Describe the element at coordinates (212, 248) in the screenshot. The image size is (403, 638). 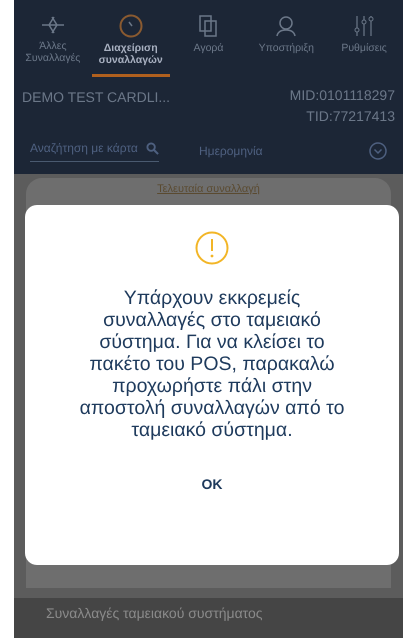
I see `warning-icon` at that location.